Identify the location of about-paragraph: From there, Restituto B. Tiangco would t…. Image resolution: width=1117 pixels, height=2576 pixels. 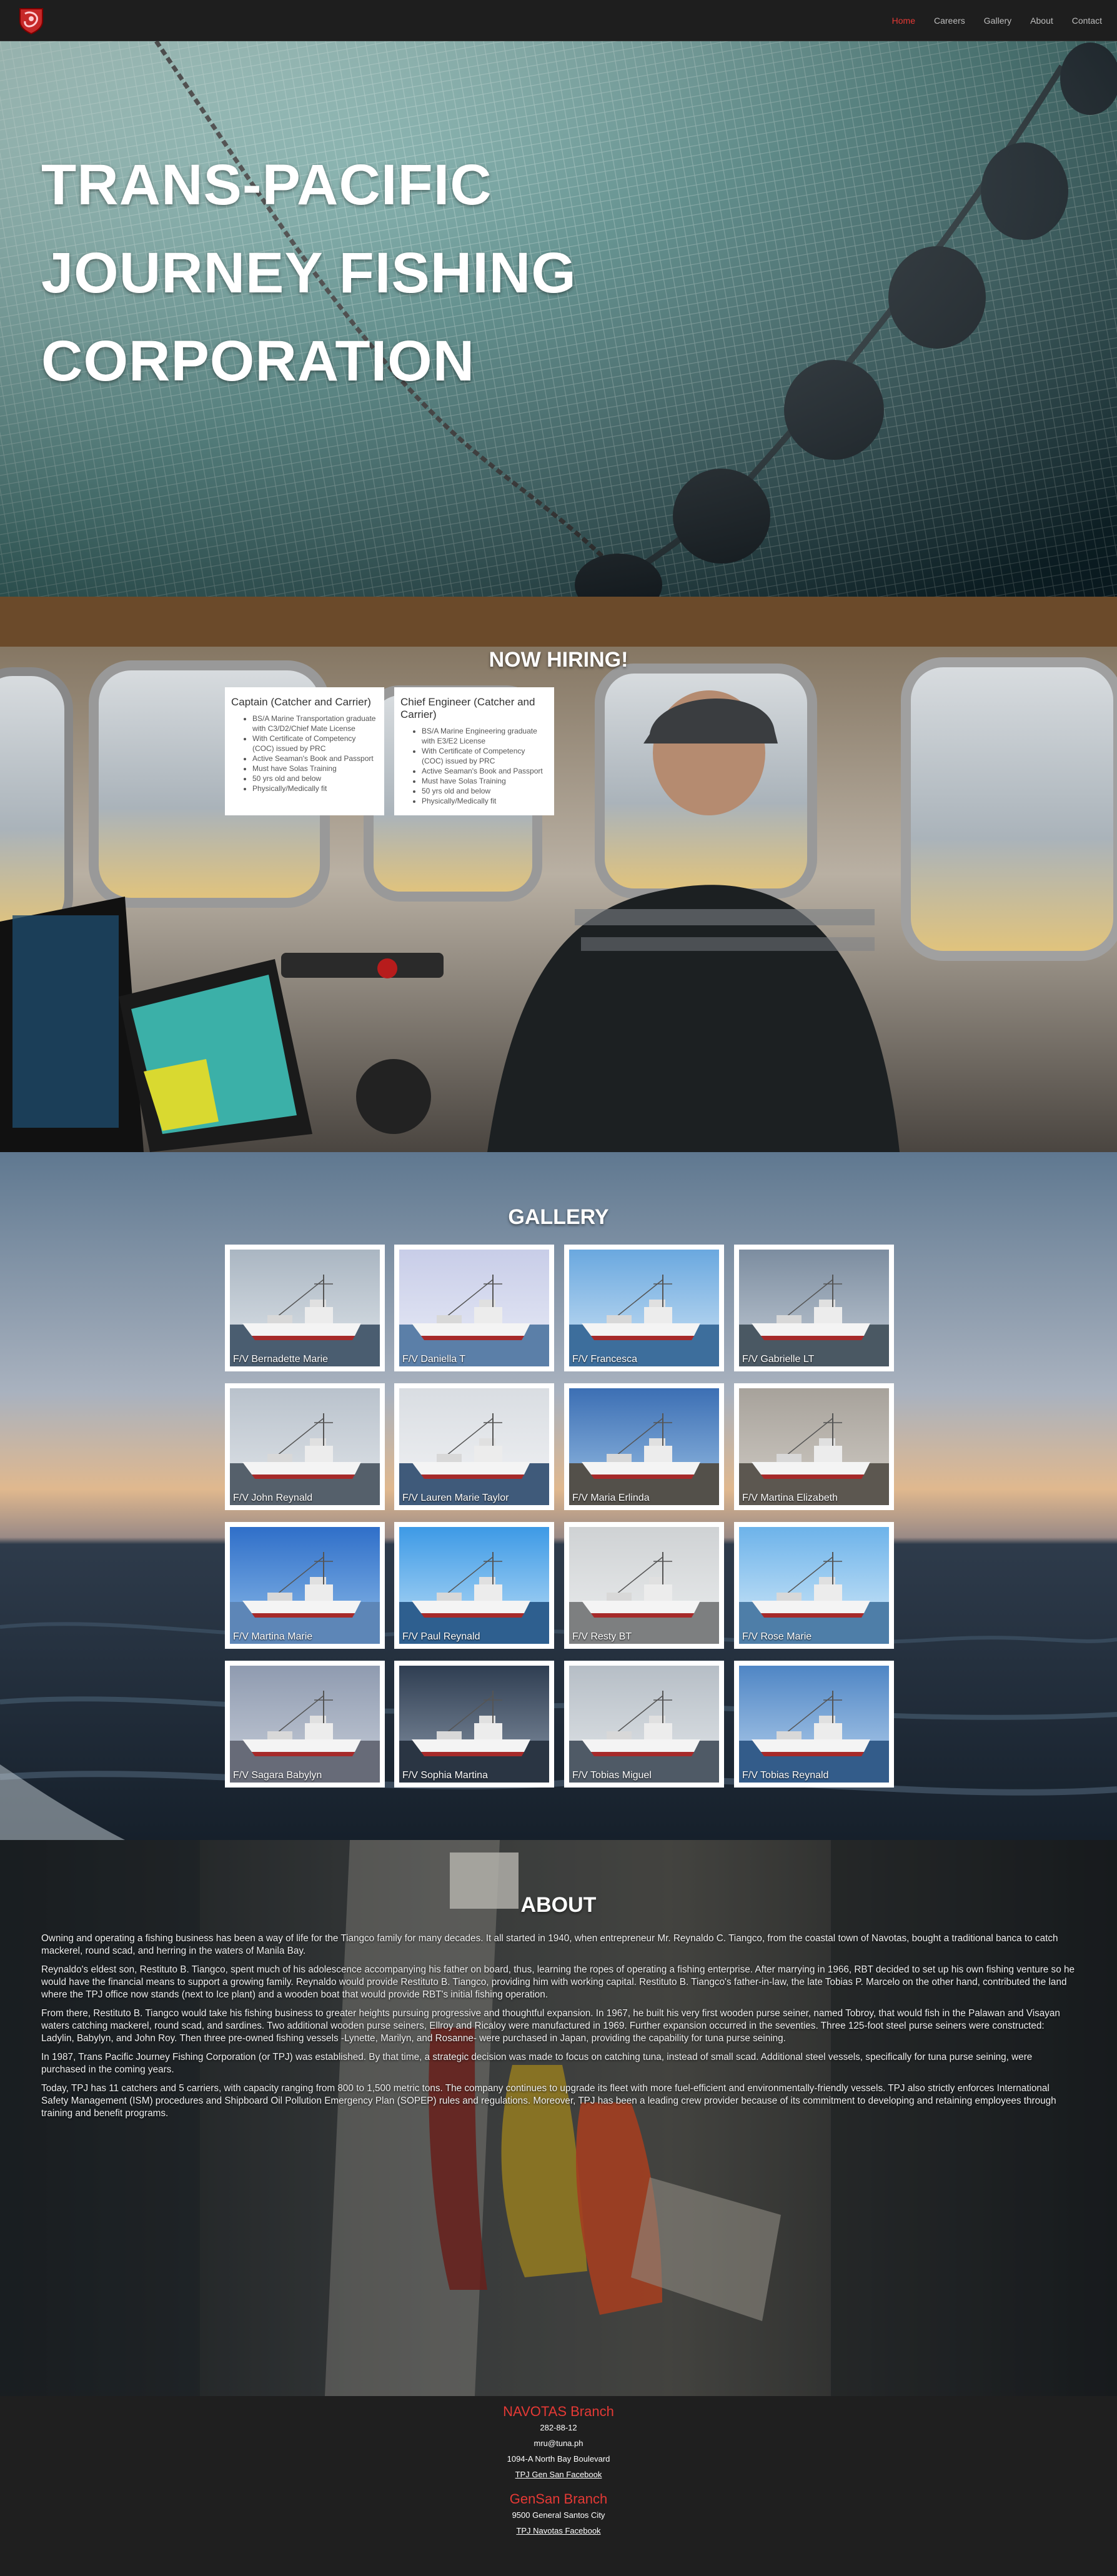
(550, 2026).